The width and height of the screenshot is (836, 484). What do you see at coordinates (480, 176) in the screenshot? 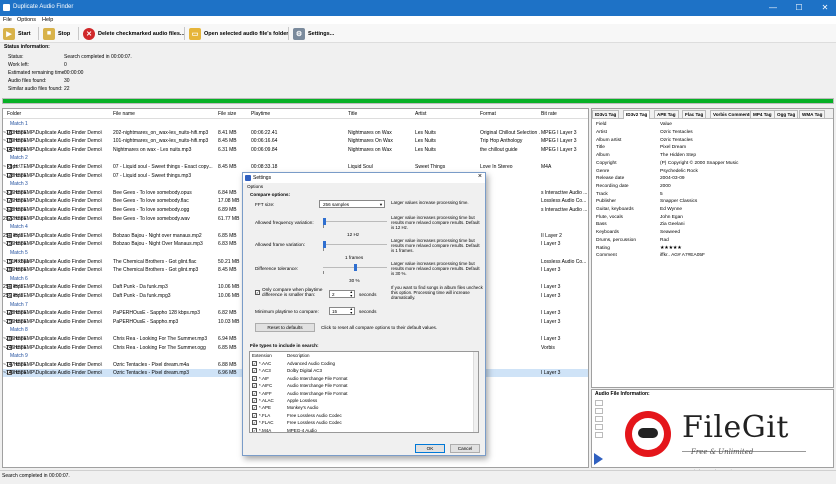
I see `dialog-close-button: ×` at bounding box center [480, 176].